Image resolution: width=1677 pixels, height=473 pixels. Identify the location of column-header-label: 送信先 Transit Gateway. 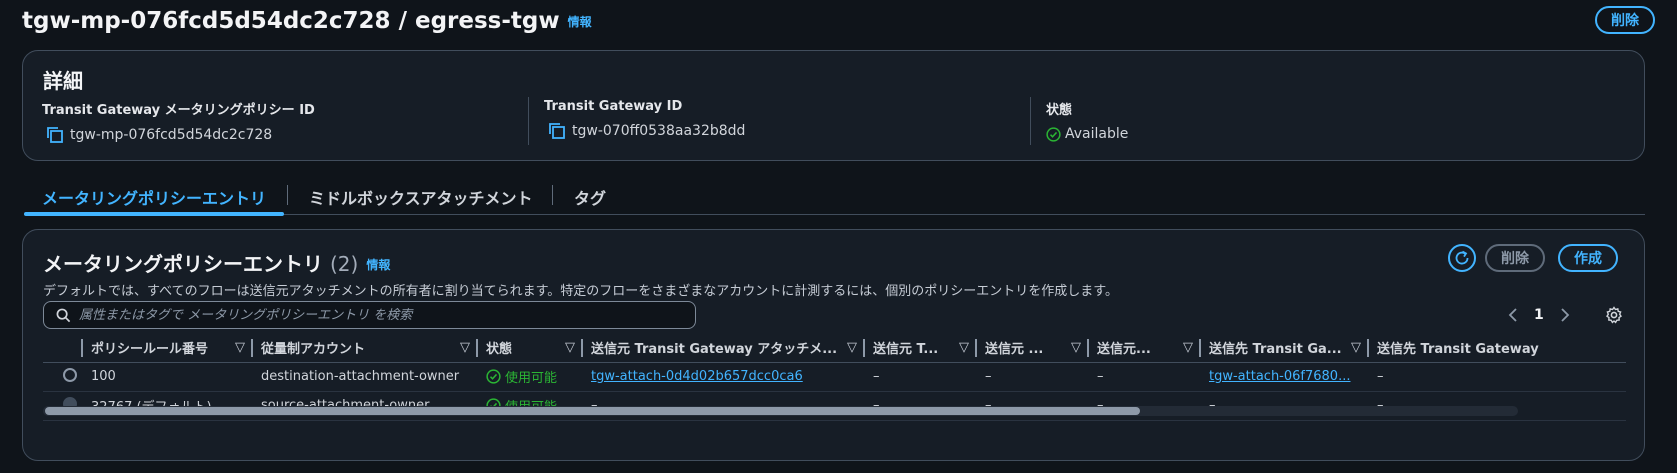
(1458, 350).